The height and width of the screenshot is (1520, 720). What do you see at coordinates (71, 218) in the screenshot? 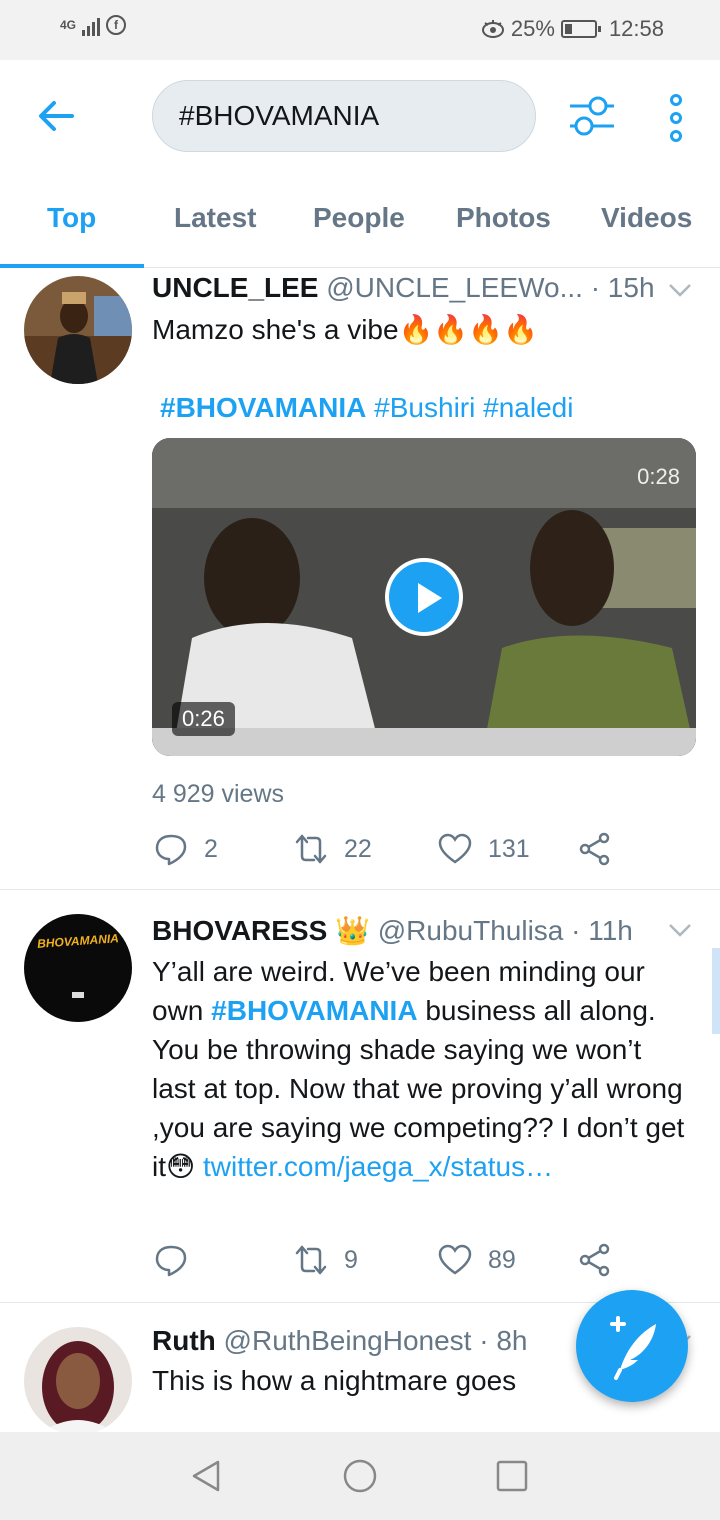
I see `tab-top: Top` at bounding box center [71, 218].